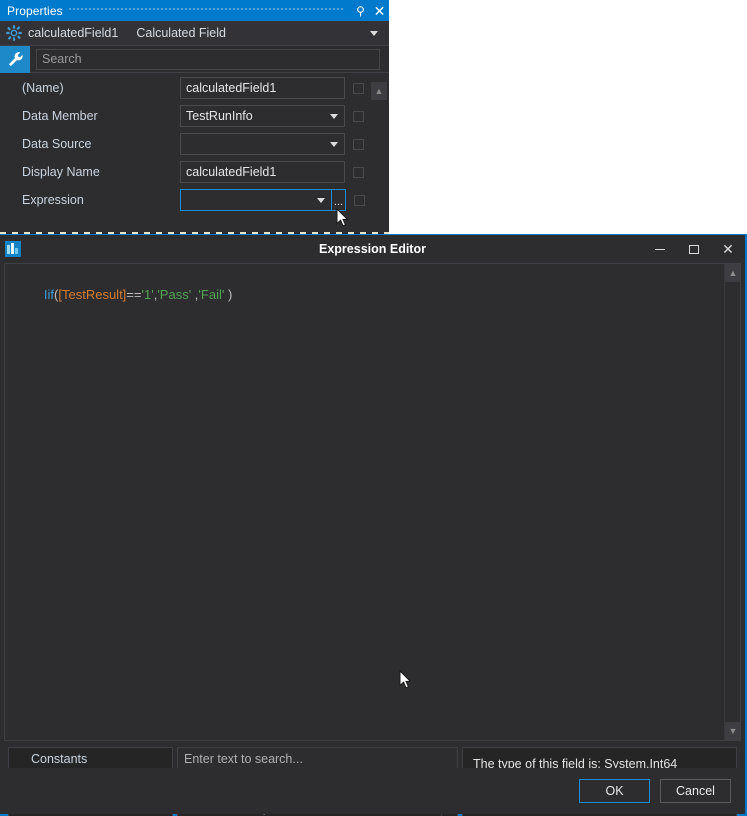 This screenshot has width=747, height=816. I want to click on token-field: [TestResult], so click(92, 294).